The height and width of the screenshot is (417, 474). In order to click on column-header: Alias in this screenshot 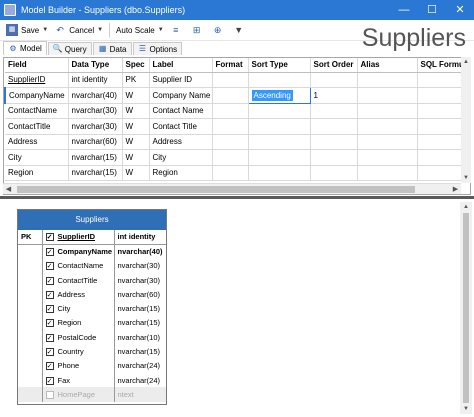, I will do `click(387, 65)`.